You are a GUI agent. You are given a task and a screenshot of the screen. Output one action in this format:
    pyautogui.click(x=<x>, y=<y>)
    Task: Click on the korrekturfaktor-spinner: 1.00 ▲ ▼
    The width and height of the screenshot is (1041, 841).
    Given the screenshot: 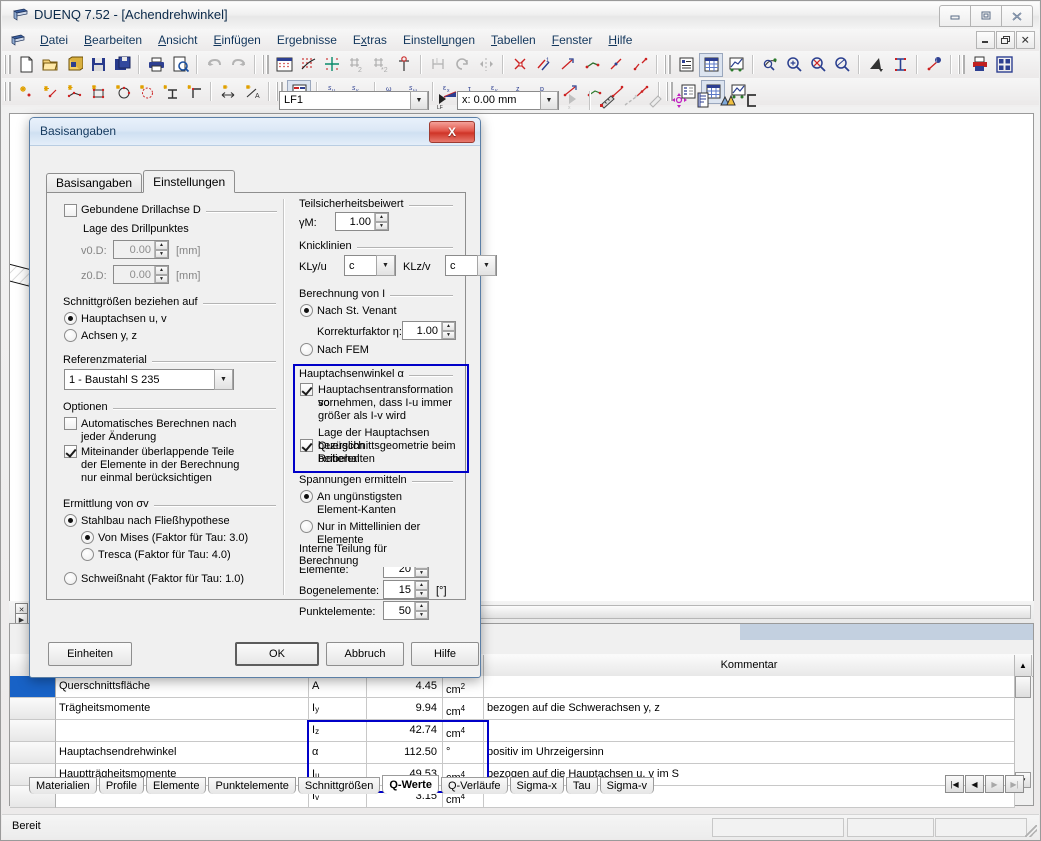 What is the action you would take?
    pyautogui.click(x=429, y=330)
    